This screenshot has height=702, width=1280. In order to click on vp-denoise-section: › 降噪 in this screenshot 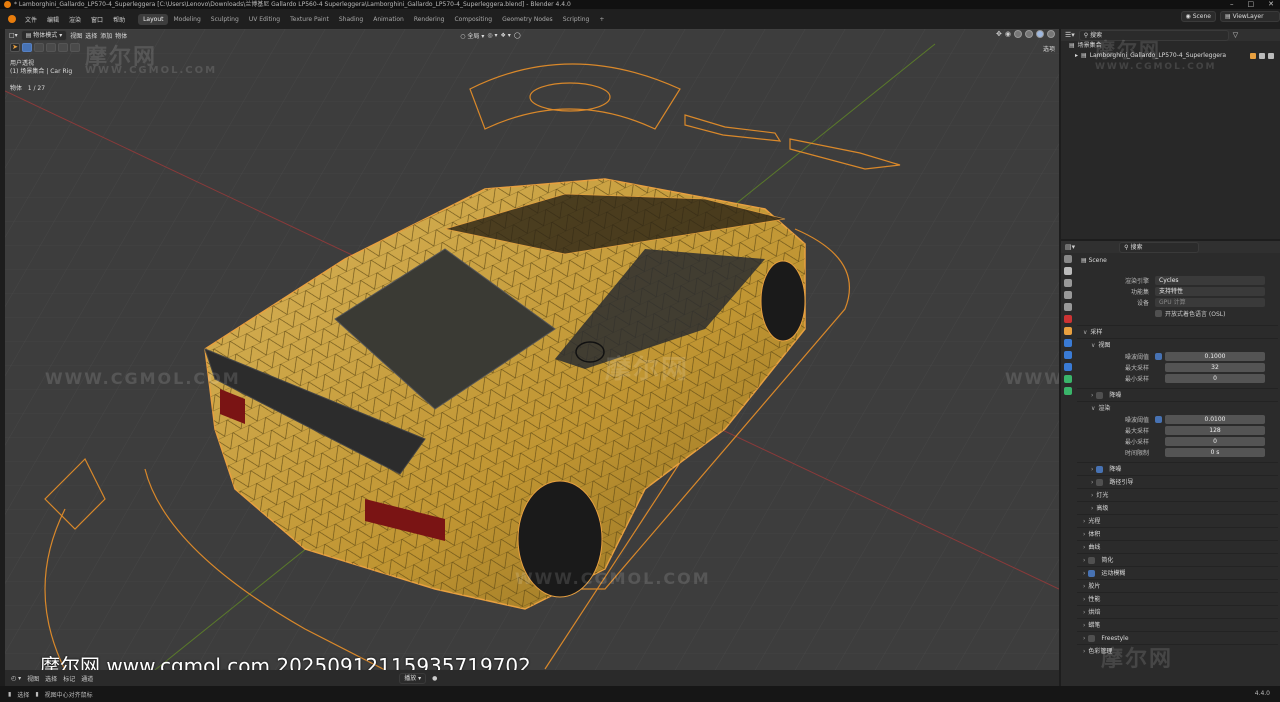, I will do `click(1177, 394)`.